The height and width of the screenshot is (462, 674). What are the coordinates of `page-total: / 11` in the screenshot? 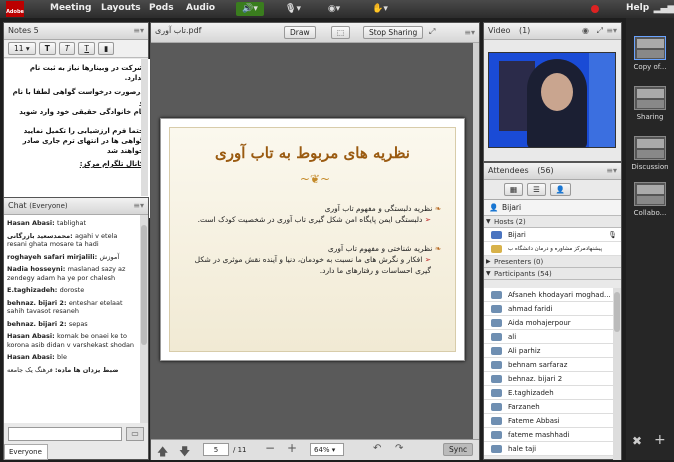 It's located at (240, 450).